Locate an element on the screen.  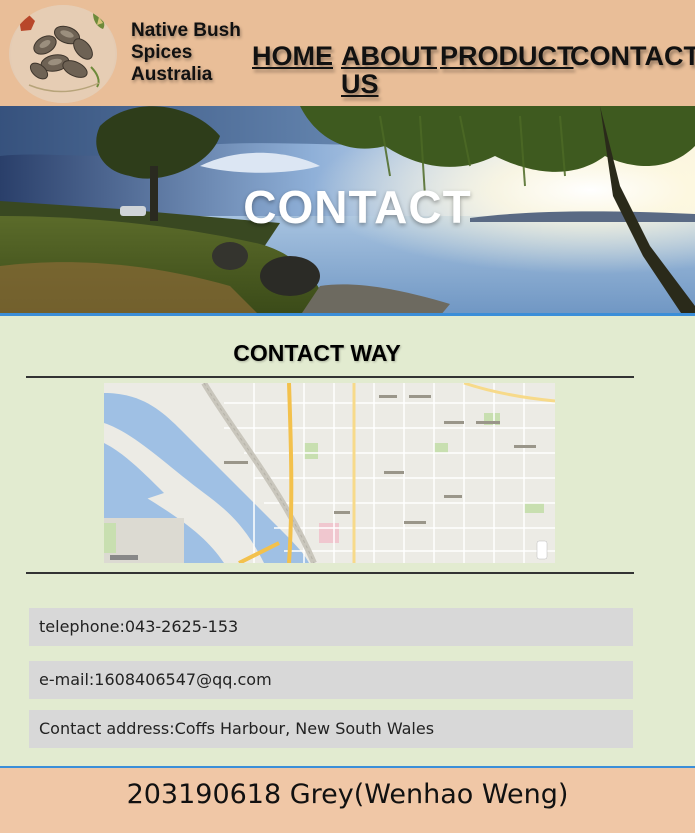
street-map-image is located at coordinates (329, 473).